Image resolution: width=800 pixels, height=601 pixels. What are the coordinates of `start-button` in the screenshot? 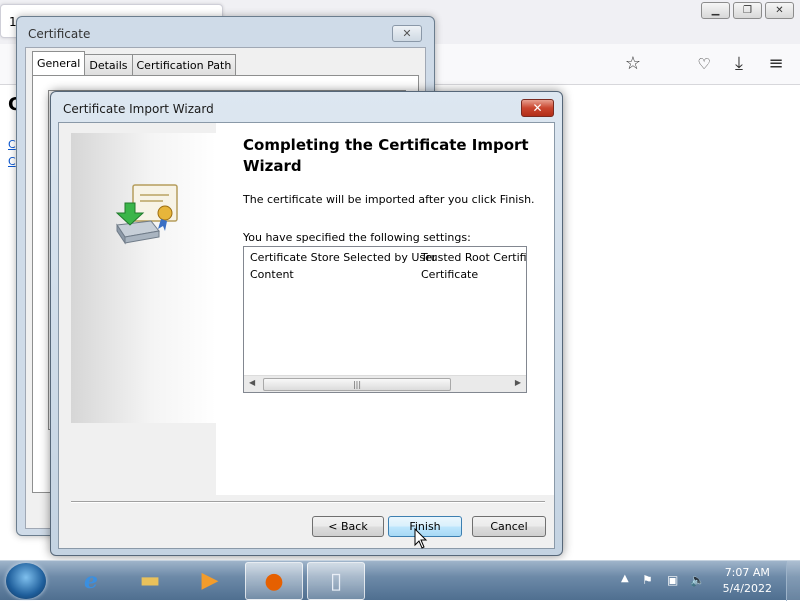 It's located at (26, 581).